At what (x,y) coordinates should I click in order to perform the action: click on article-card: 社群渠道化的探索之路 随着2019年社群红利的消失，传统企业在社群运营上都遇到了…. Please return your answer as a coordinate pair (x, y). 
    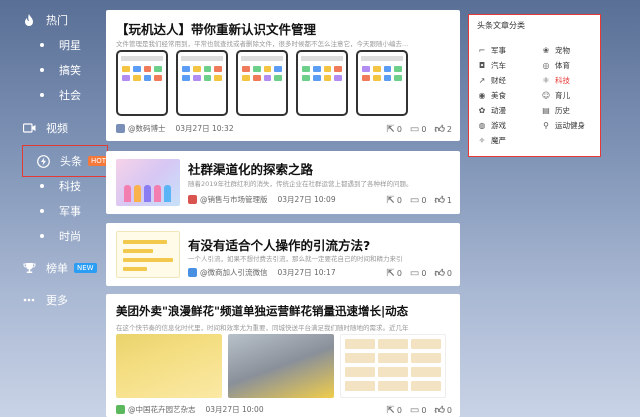
    Looking at the image, I should click on (283, 182).